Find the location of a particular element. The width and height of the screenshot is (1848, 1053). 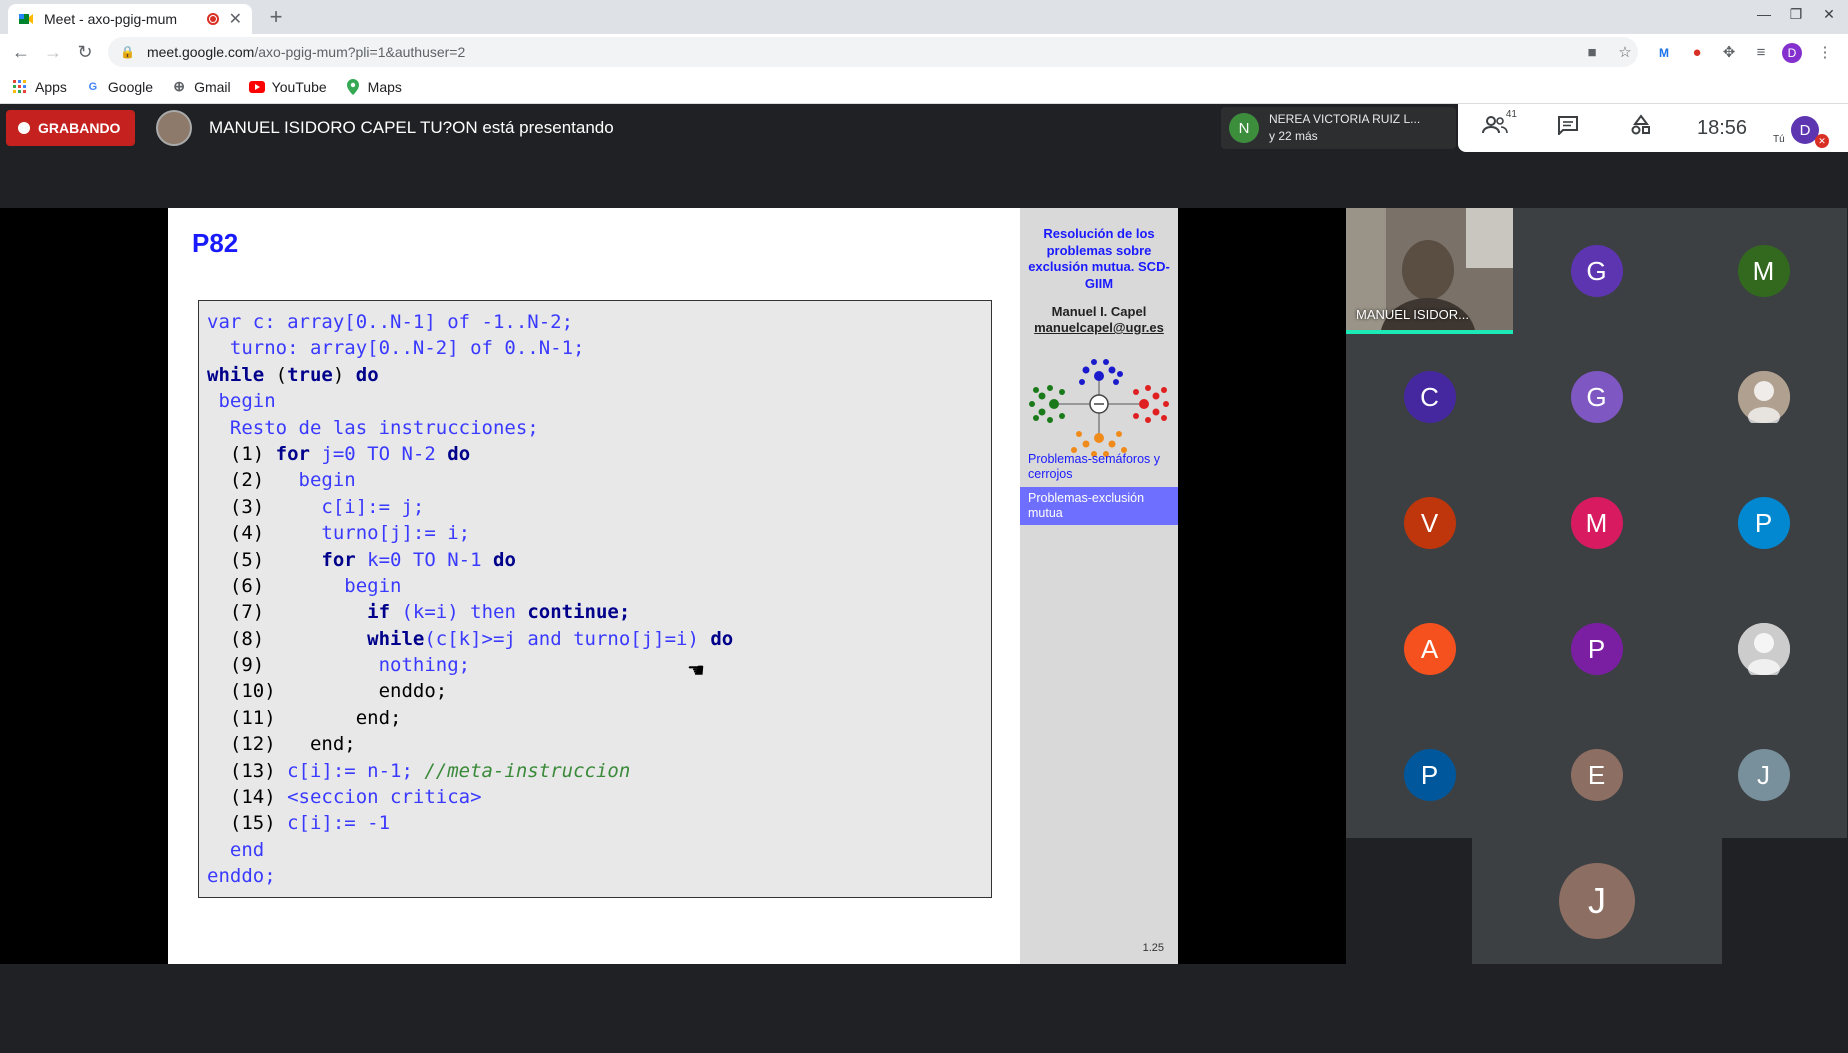

bookmark-youtube: YouTube is located at coordinates (287, 87).